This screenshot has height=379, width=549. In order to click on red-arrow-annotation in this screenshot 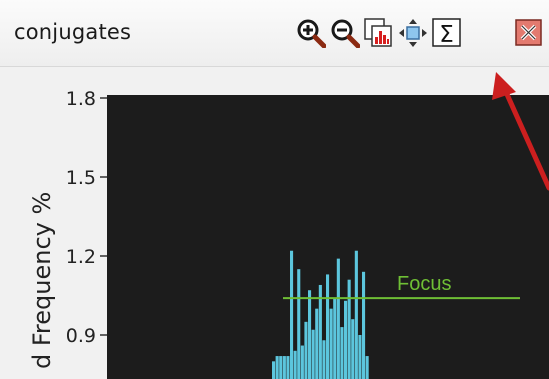, I will do `click(526, 140)`.